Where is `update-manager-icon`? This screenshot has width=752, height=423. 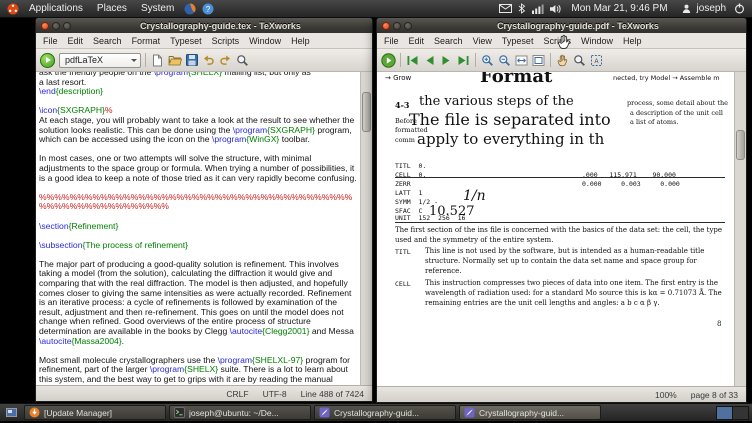
update-manager-icon is located at coordinates (34, 412).